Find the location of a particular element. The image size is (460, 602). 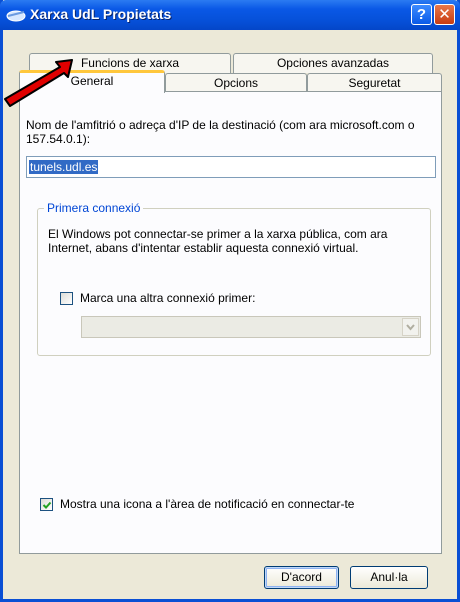

cancel-button-label: Anul·la is located at coordinates (389, 577).